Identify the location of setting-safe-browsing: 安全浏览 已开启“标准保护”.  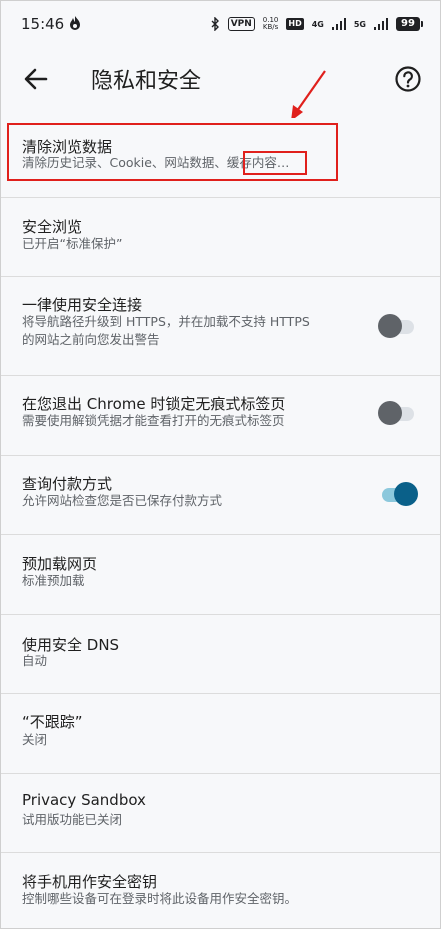
(220, 237).